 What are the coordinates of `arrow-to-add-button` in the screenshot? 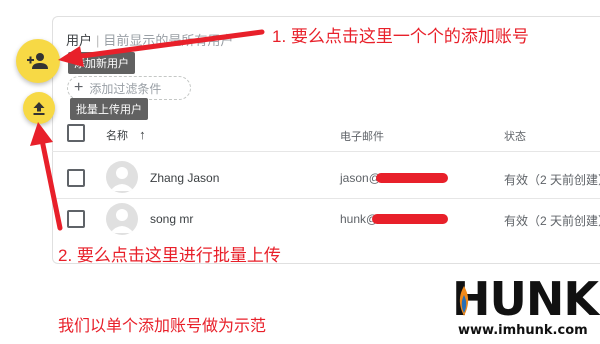 It's located at (161, 48).